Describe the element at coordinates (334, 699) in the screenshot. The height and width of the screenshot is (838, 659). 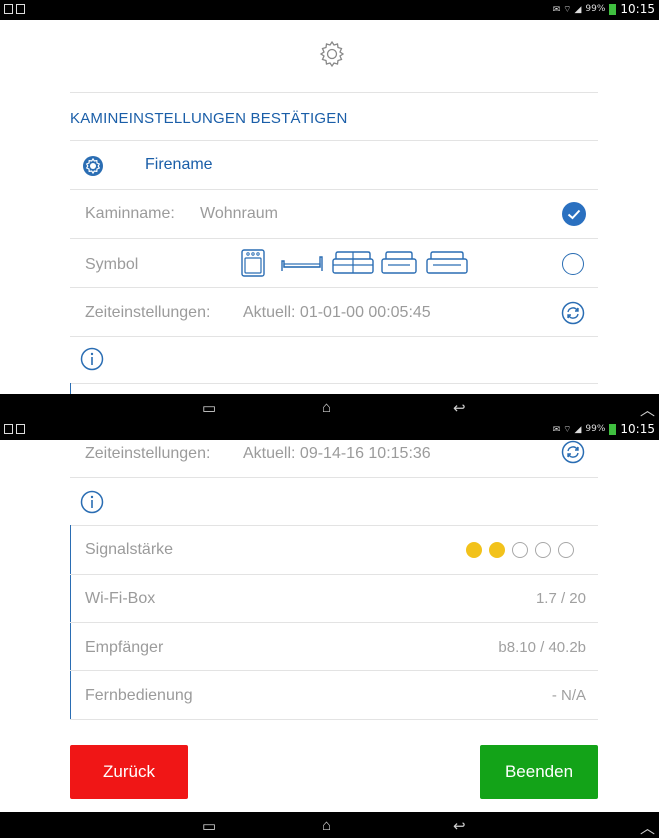
I see `remote-row: Fernbedienung - N/A` at that location.